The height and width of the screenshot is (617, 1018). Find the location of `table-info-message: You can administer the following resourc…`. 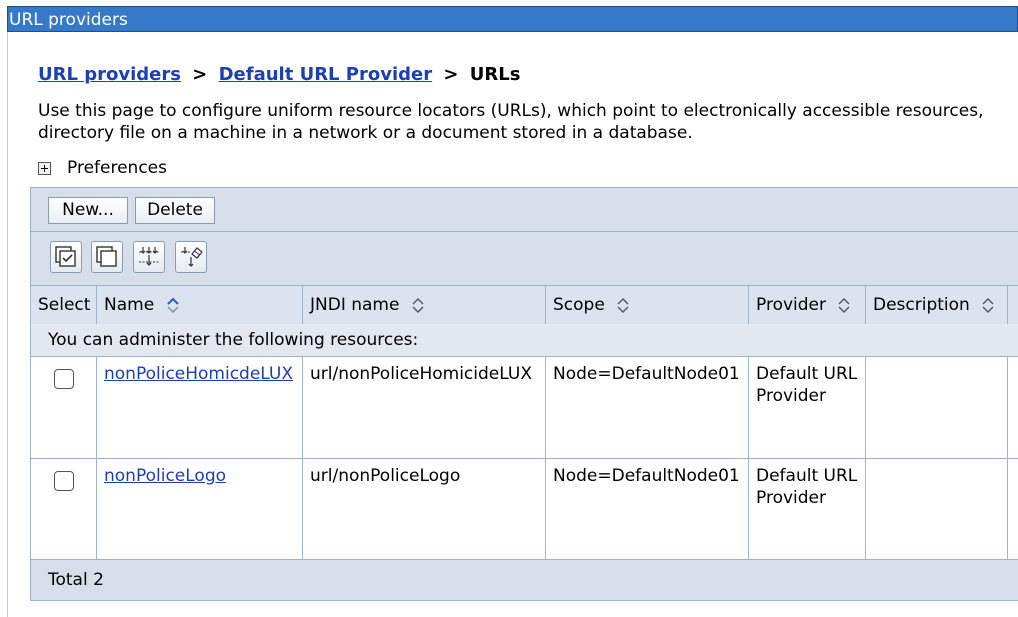

table-info-message: You can administer the following resourc… is located at coordinates (524, 340).